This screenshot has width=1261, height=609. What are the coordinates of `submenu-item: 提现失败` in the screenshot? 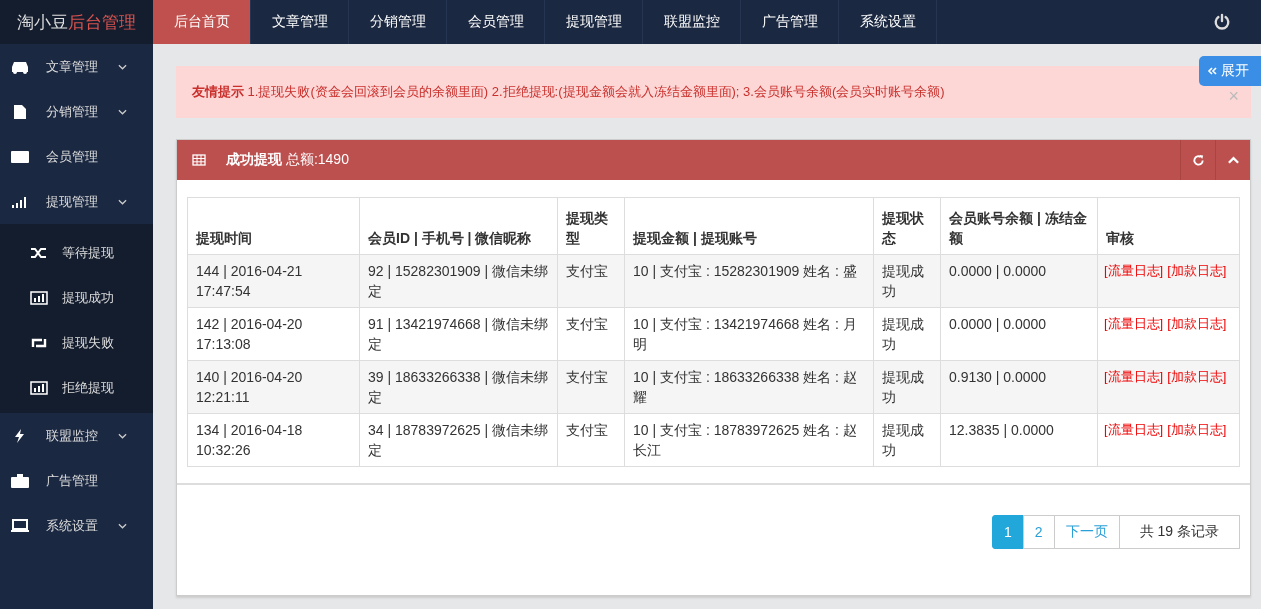 It's located at (76, 342).